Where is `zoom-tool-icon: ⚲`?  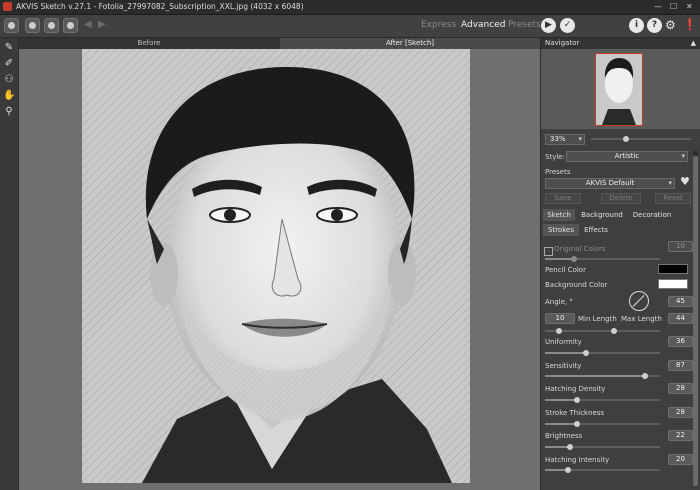 zoom-tool-icon: ⚲ is located at coordinates (9, 112).